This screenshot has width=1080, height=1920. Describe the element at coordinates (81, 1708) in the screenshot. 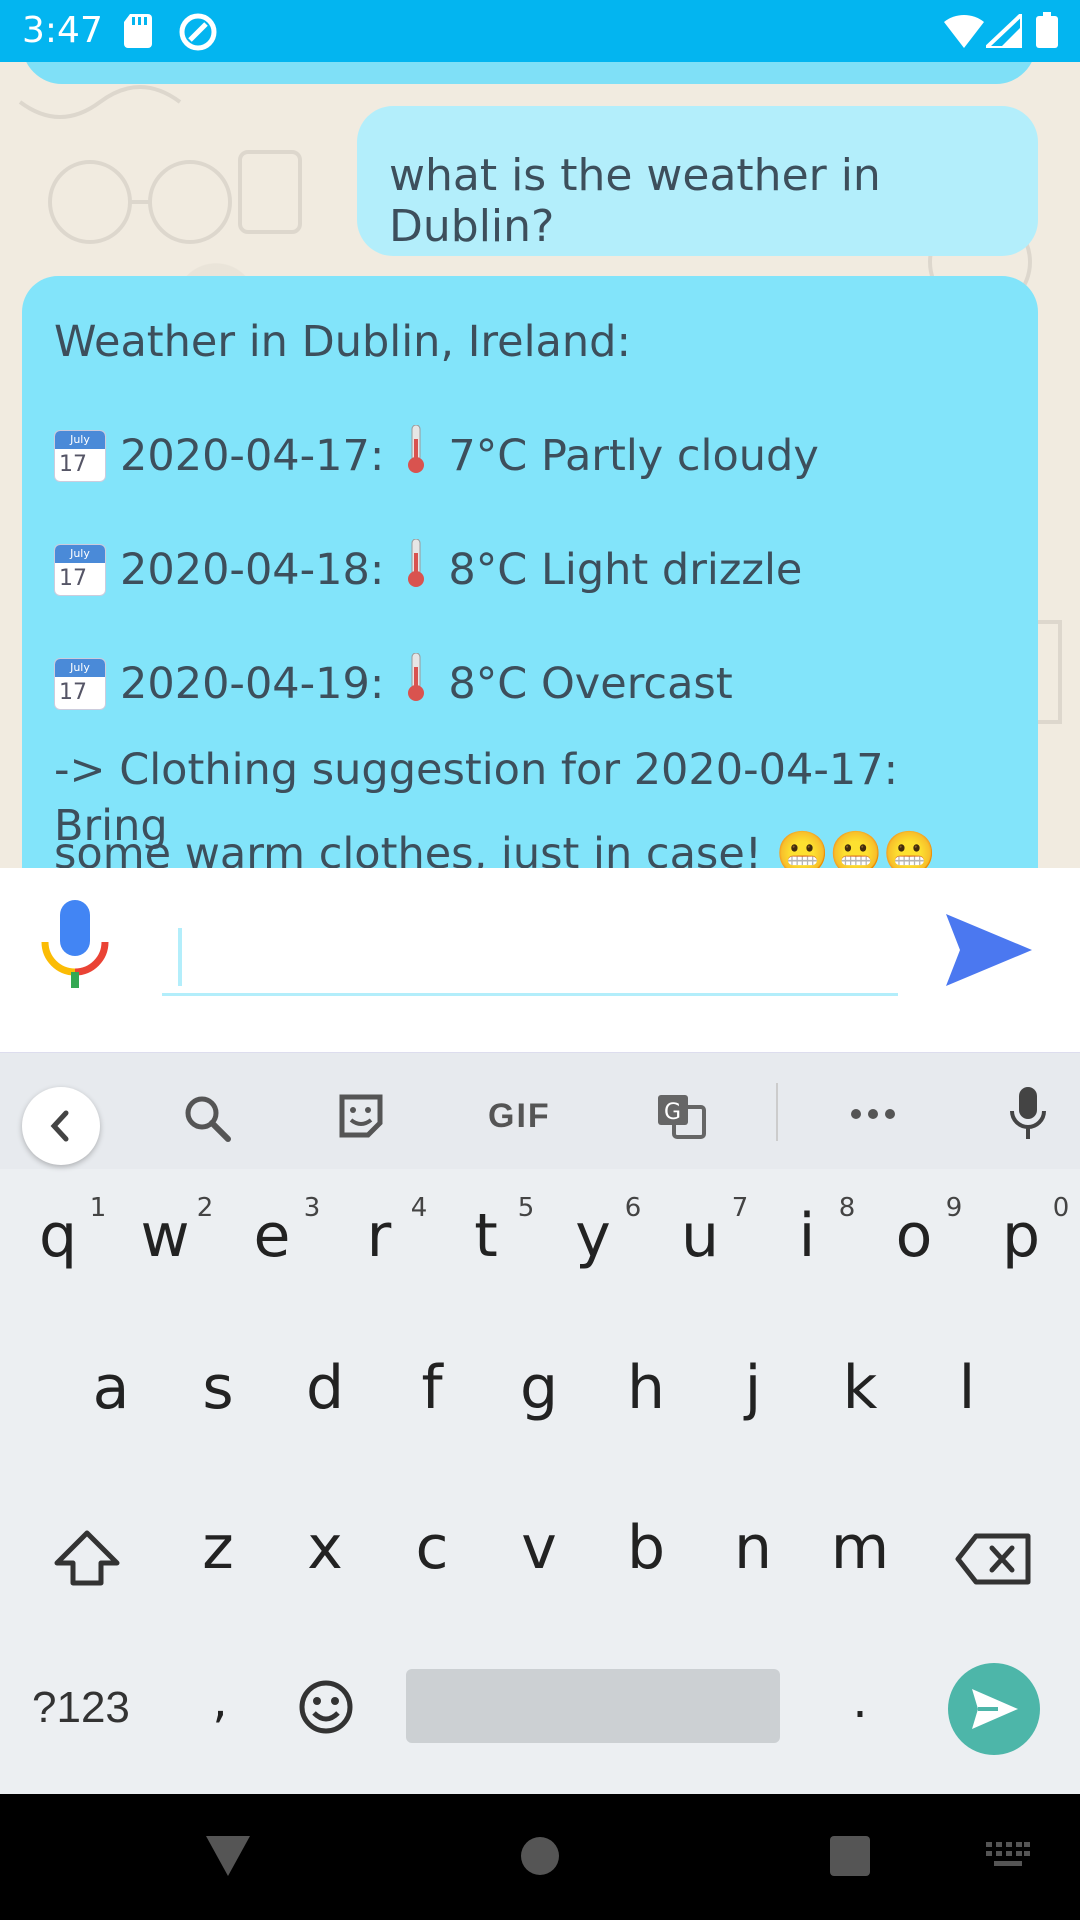

I see `symbols-key: ?123` at that location.